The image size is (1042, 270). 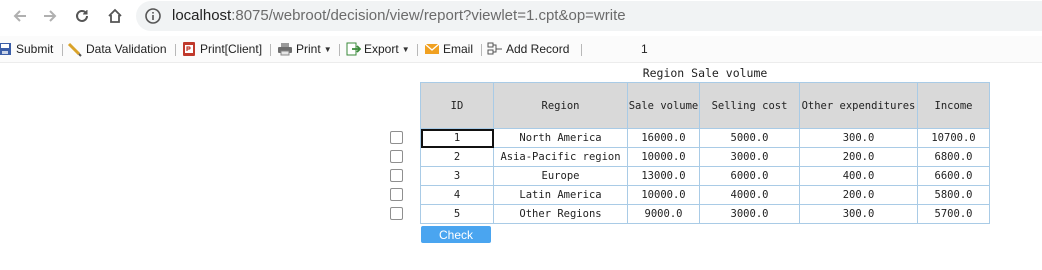 What do you see at coordinates (285, 49) in the screenshot?
I see `printer-icon` at bounding box center [285, 49].